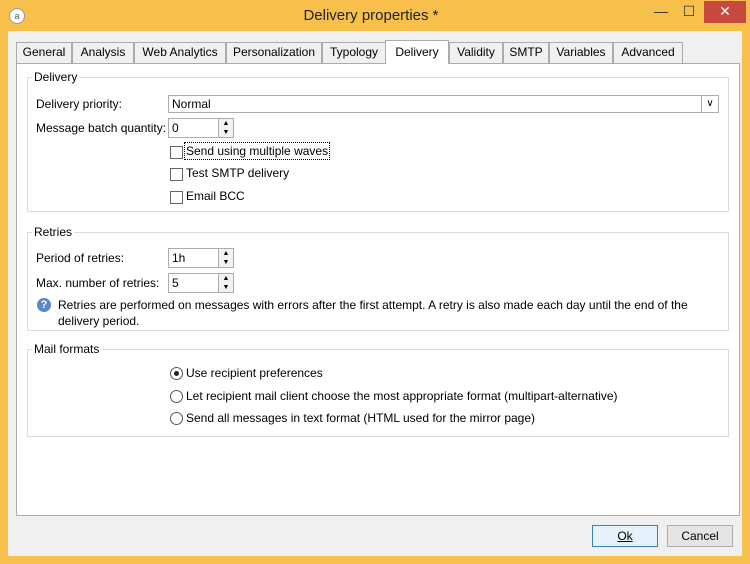 The width and height of the screenshot is (750, 564). Describe the element at coordinates (709, 104) in the screenshot. I see `chevron-down-icon: ∨` at that location.